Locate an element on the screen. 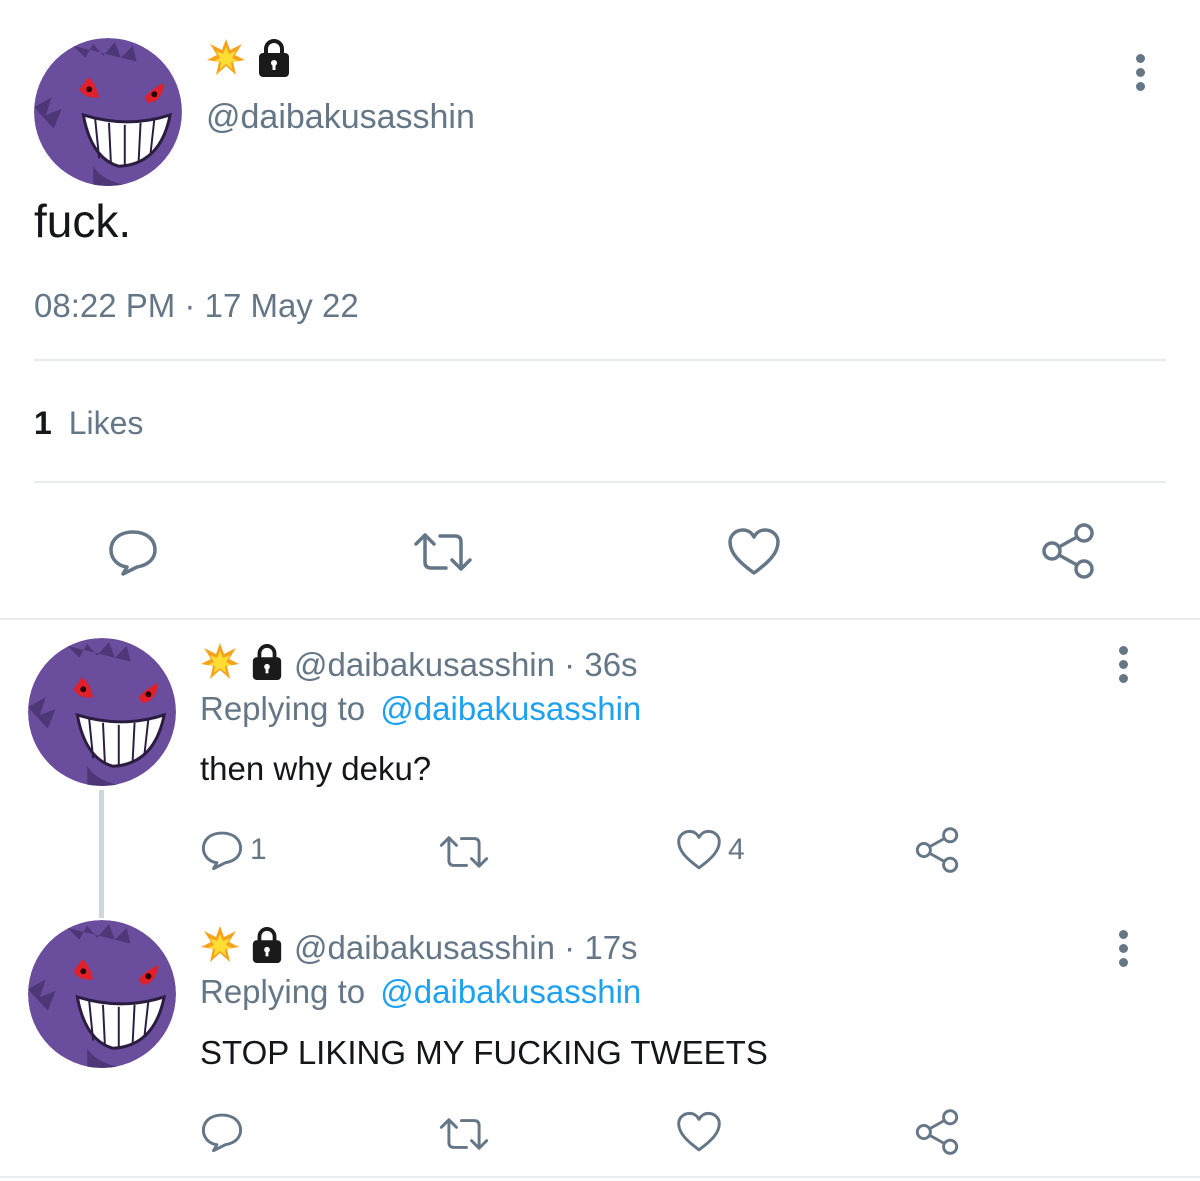 This screenshot has width=1200, height=1181. main-handle: @daibakusasshin is located at coordinates (340, 117).